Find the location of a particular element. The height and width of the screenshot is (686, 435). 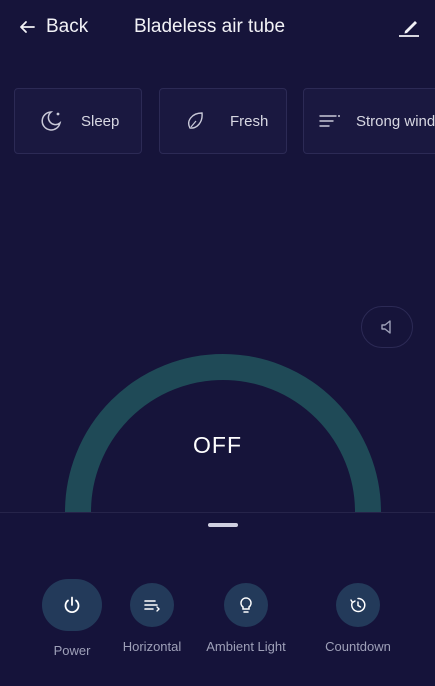

mode-selector: Sleep Fresh Strong wind is located at coordinates (217, 121).